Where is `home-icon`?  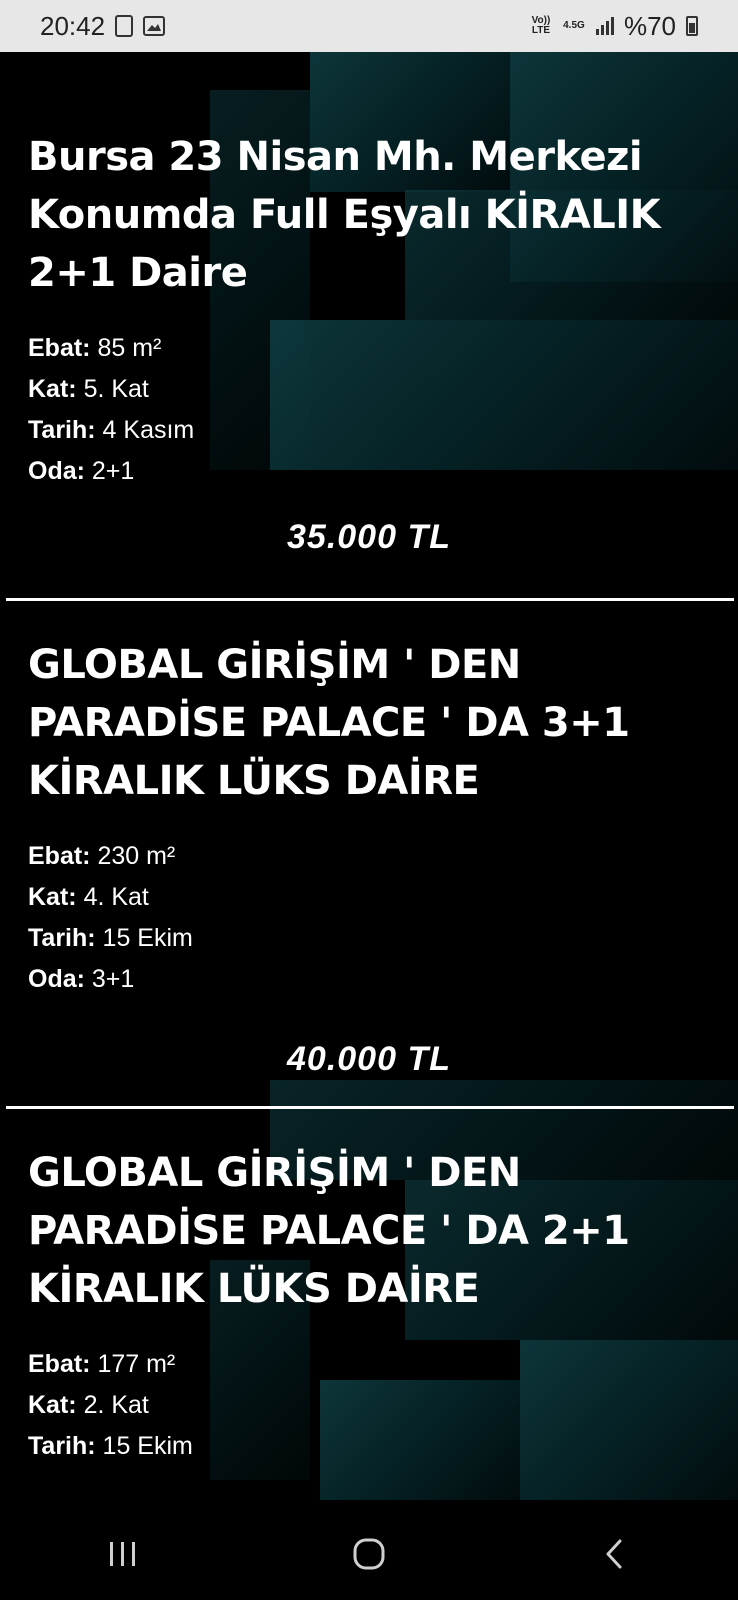
home-icon is located at coordinates (369, 1554).